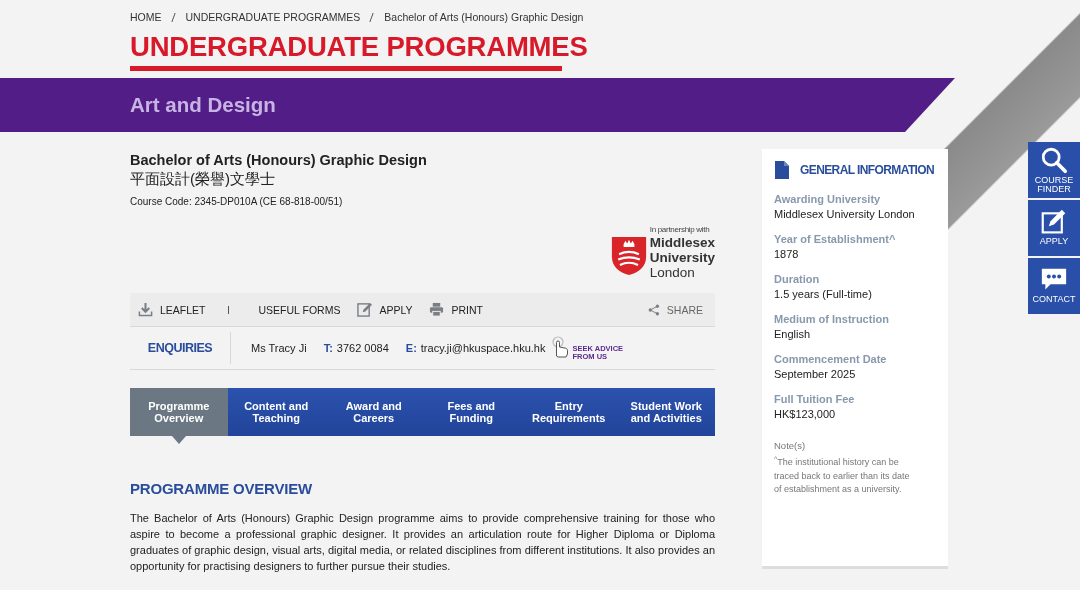 The image size is (1080, 590). What do you see at coordinates (1054, 159) in the screenshot?
I see `search-icon` at bounding box center [1054, 159].